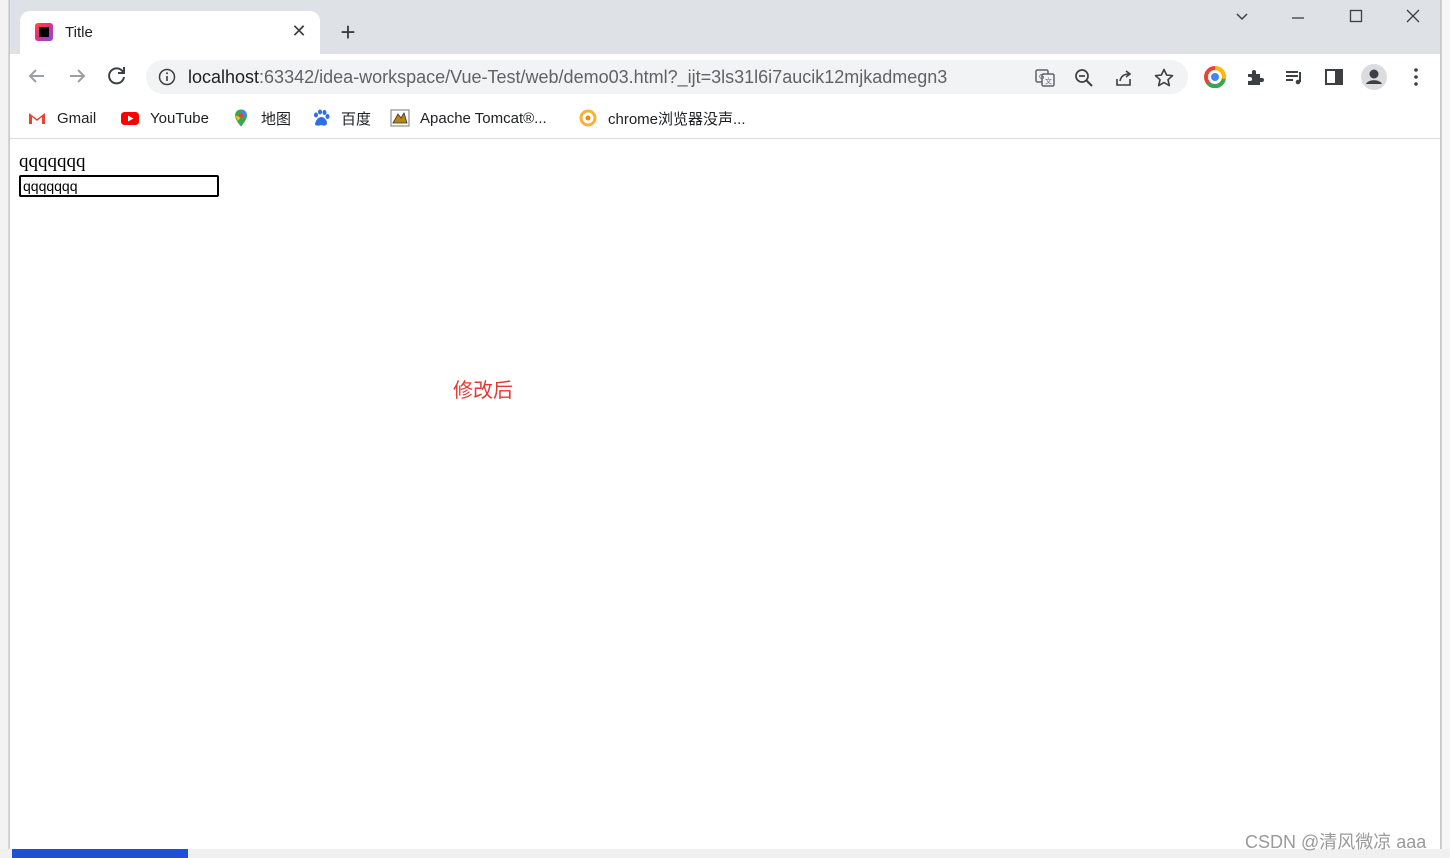 The image size is (1450, 858). Describe the element at coordinates (1215, 77) in the screenshot. I see `chrome-extension-icon` at that location.